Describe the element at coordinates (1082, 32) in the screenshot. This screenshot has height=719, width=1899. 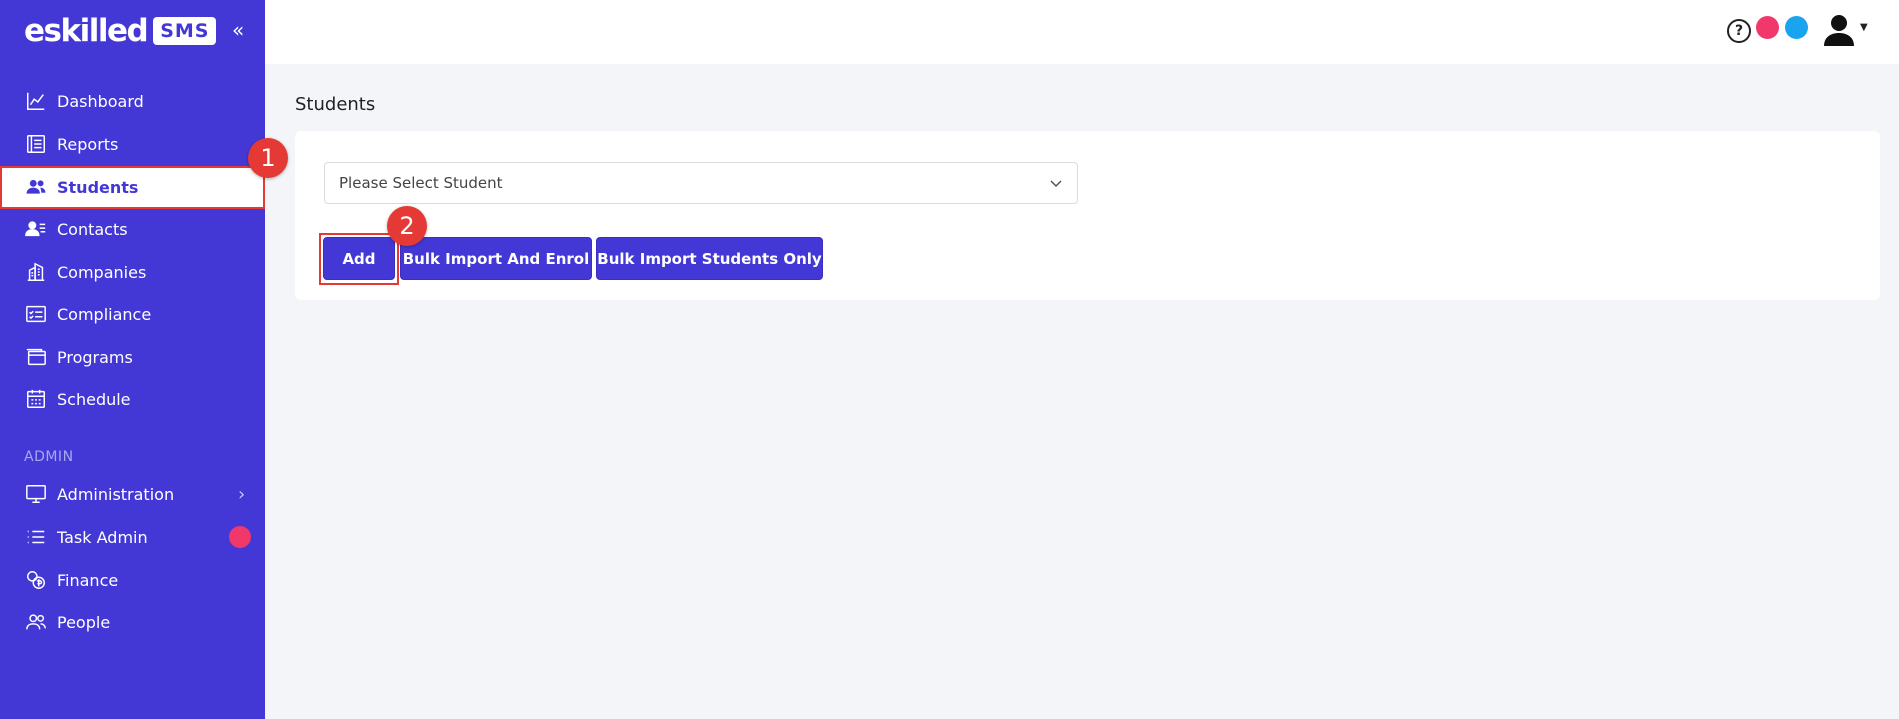
I see `topbar` at that location.